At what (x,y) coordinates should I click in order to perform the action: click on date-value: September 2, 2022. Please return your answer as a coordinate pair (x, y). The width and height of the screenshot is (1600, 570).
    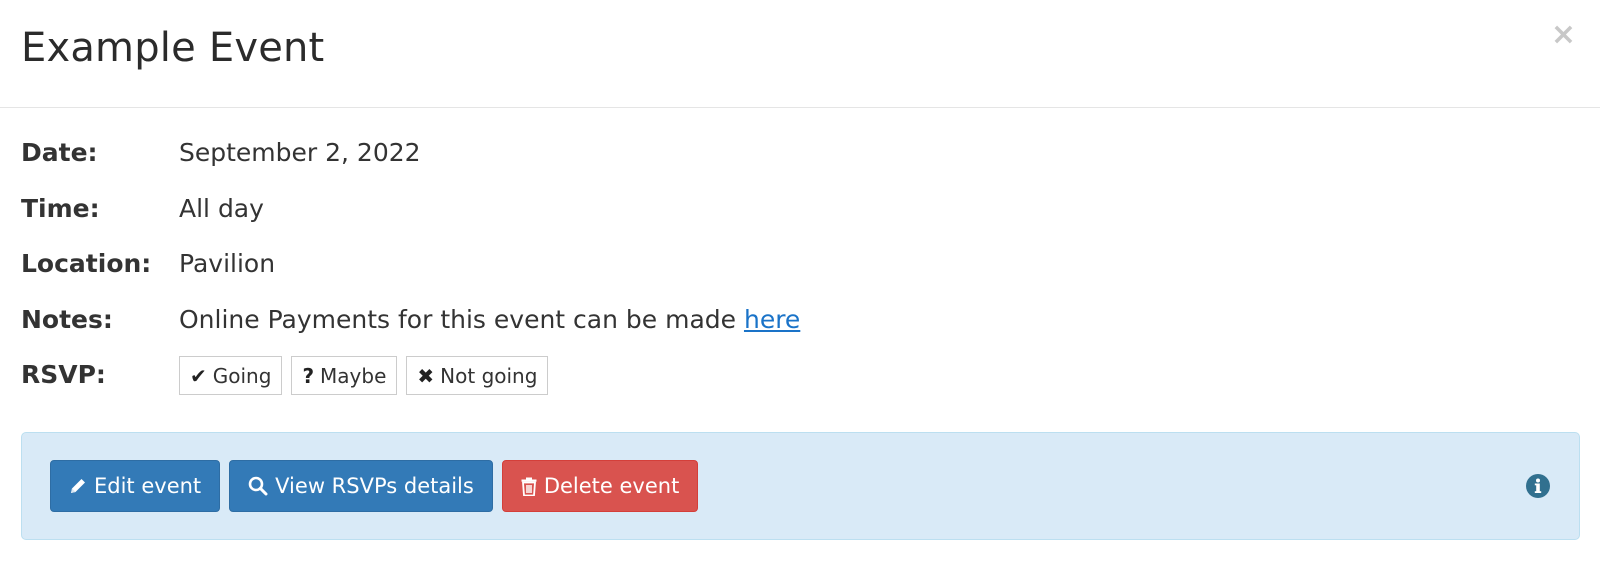
    Looking at the image, I should click on (300, 152).